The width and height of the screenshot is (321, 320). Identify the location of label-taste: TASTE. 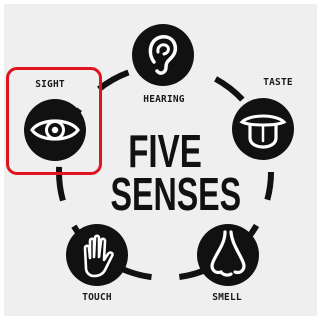
(278, 82).